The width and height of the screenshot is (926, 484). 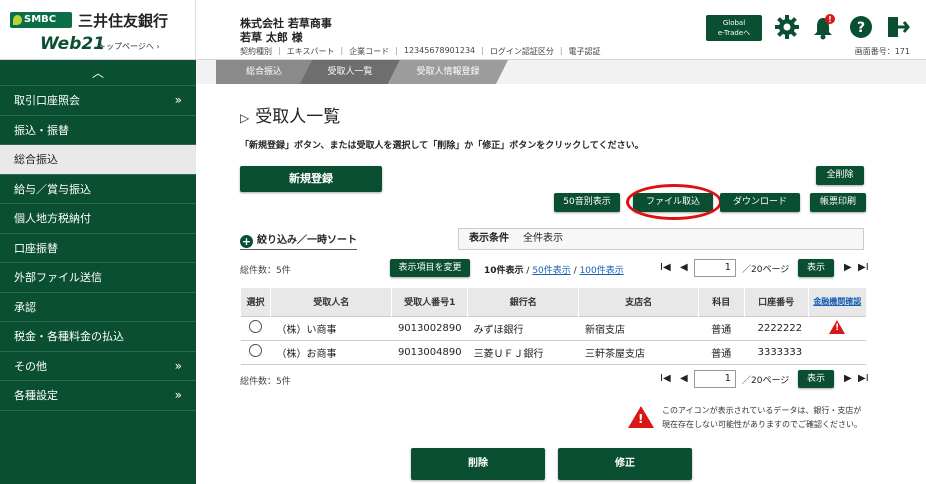 I want to click on sidebar-item-settings: 各種設定 », so click(x=98, y=396).